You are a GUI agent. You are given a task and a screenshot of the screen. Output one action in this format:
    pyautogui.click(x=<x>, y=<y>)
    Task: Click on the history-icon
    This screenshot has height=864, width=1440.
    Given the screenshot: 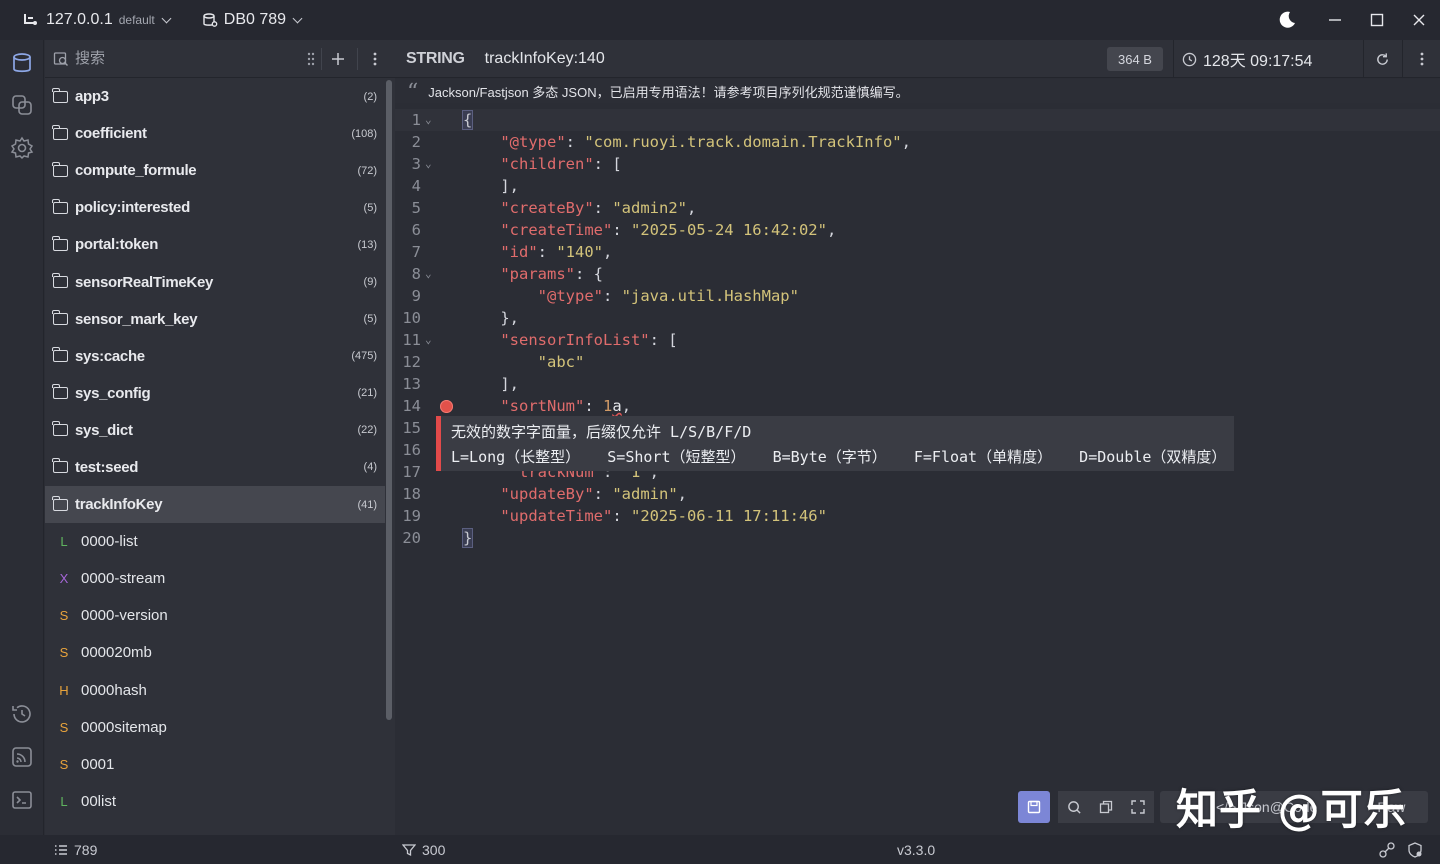 What is the action you would take?
    pyautogui.click(x=21, y=714)
    